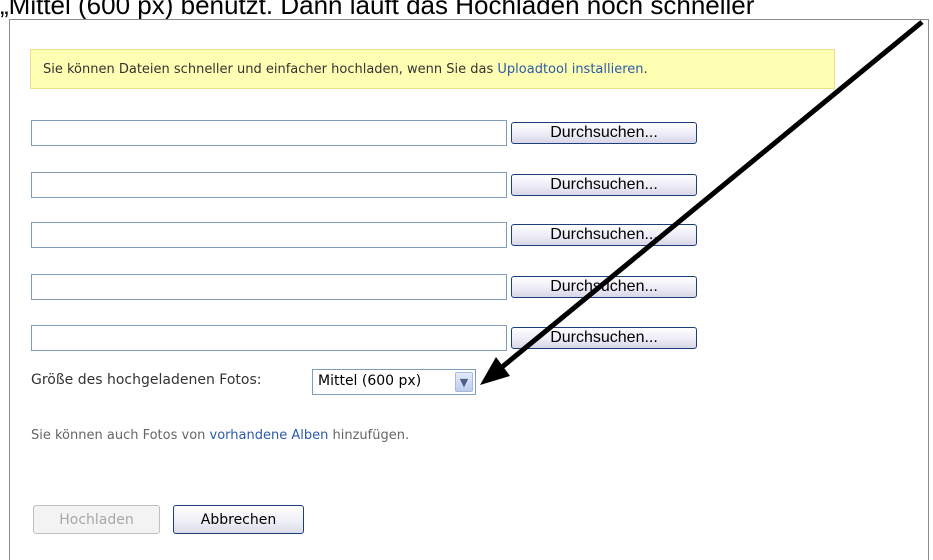  Describe the element at coordinates (120, 435) in the screenshot. I see `hint-text: Sie können auch Fotos von` at that location.